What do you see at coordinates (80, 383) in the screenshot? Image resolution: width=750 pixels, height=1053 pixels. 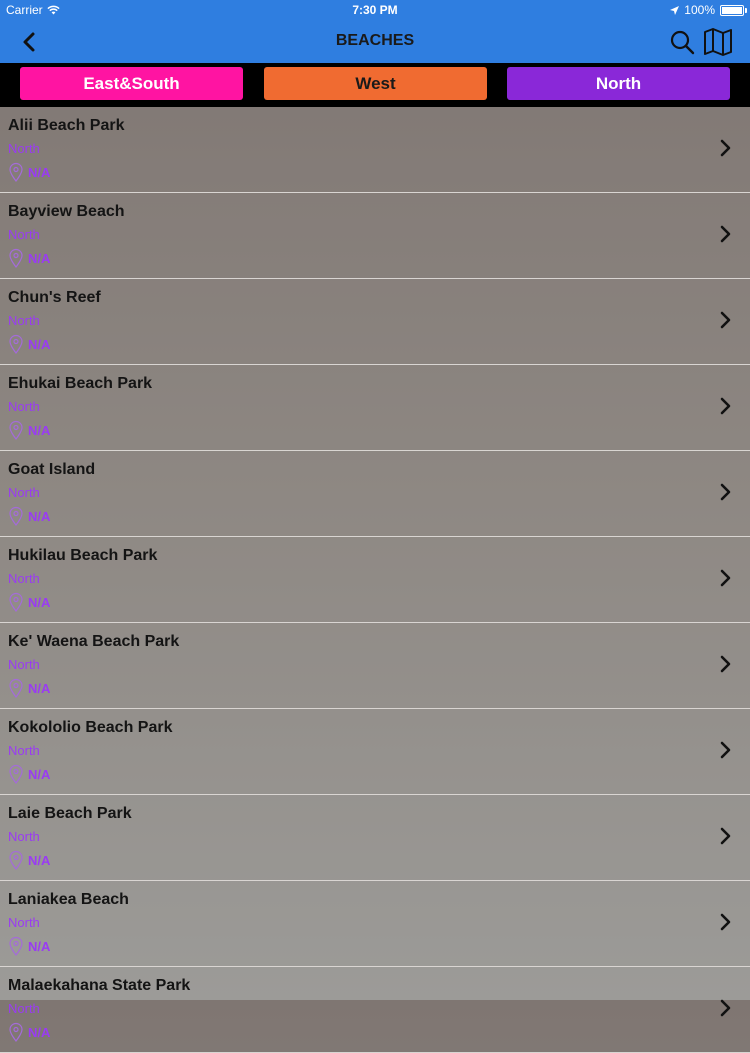 I see `beach-name: Ehukai Beach Park` at bounding box center [80, 383].